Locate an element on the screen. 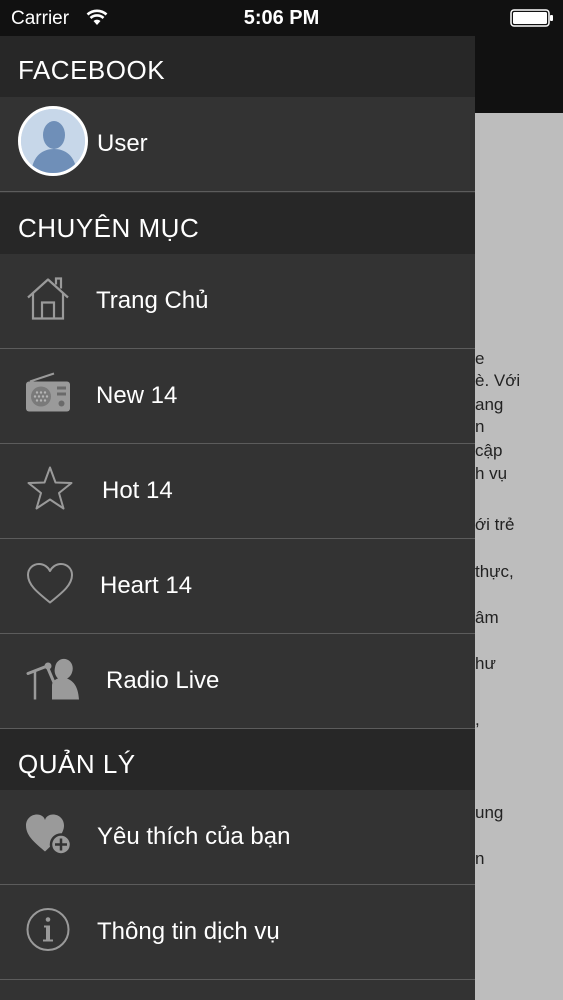 This screenshot has height=1000, width=563. menu-item-trang-chu: Trang Chủ is located at coordinates (237, 301).